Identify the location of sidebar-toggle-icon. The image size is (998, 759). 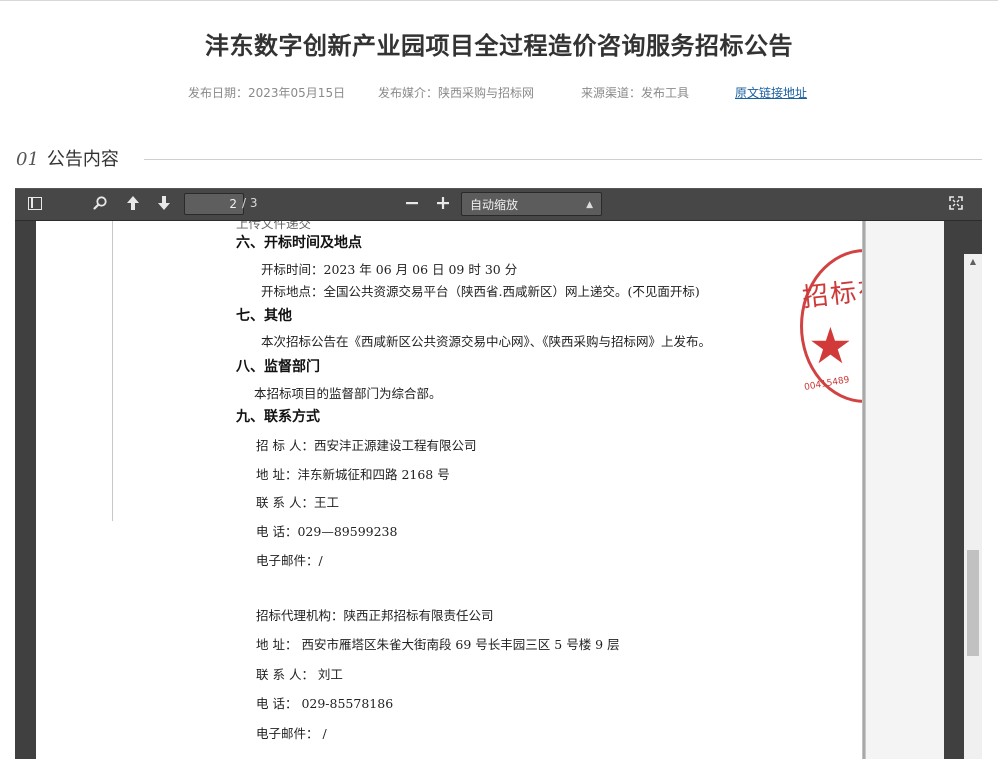
(35, 203).